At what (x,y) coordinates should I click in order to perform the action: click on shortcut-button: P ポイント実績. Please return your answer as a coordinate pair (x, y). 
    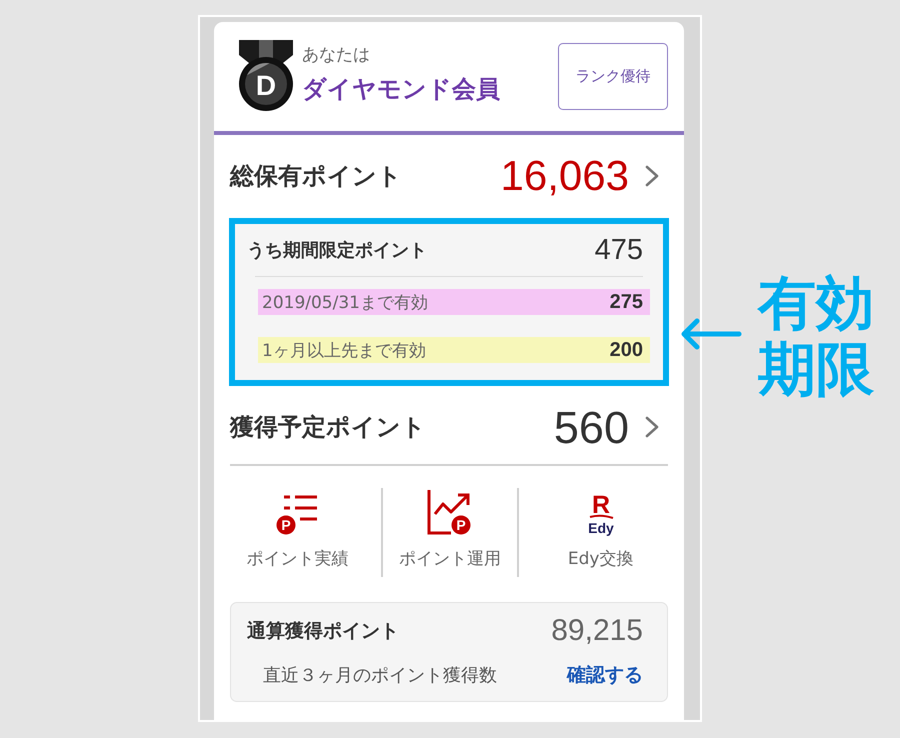
    Looking at the image, I should click on (305, 532).